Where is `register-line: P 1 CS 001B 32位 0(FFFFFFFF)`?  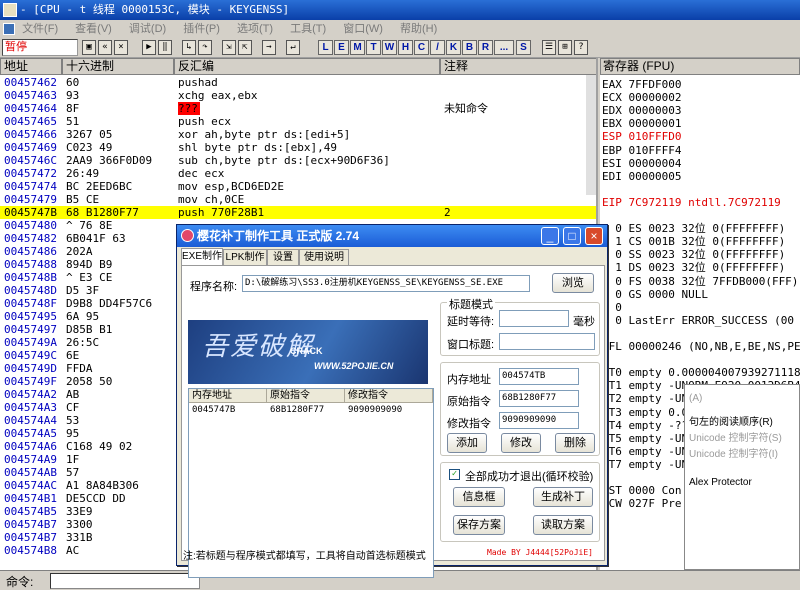
register-line: P 1 CS 001B 32位 0(FFFFFFFF) is located at coordinates (693, 241).